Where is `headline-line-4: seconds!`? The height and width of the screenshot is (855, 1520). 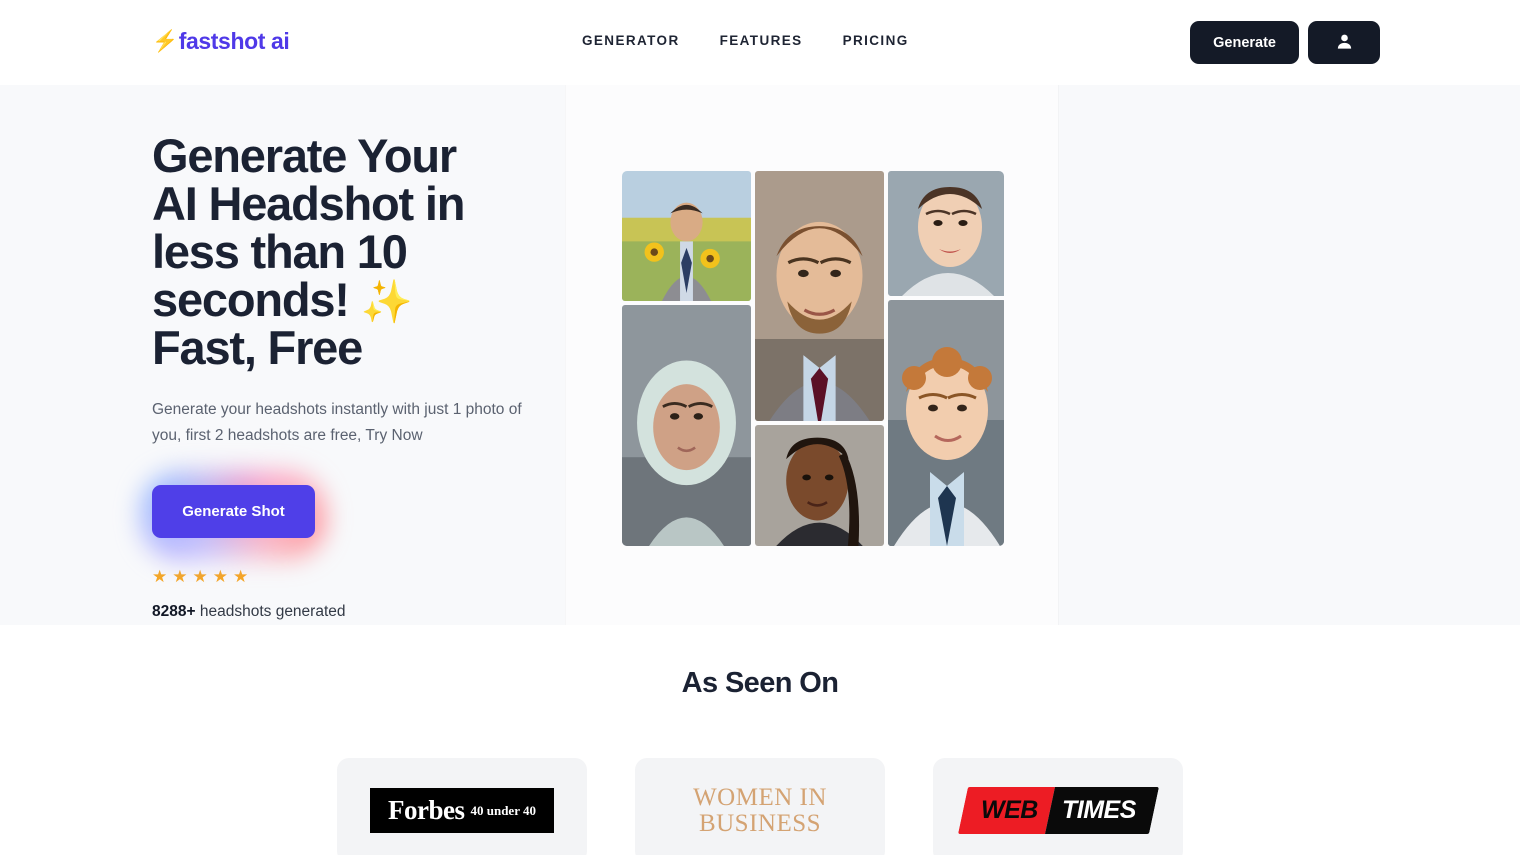 headline-line-4: seconds! is located at coordinates (251, 299).